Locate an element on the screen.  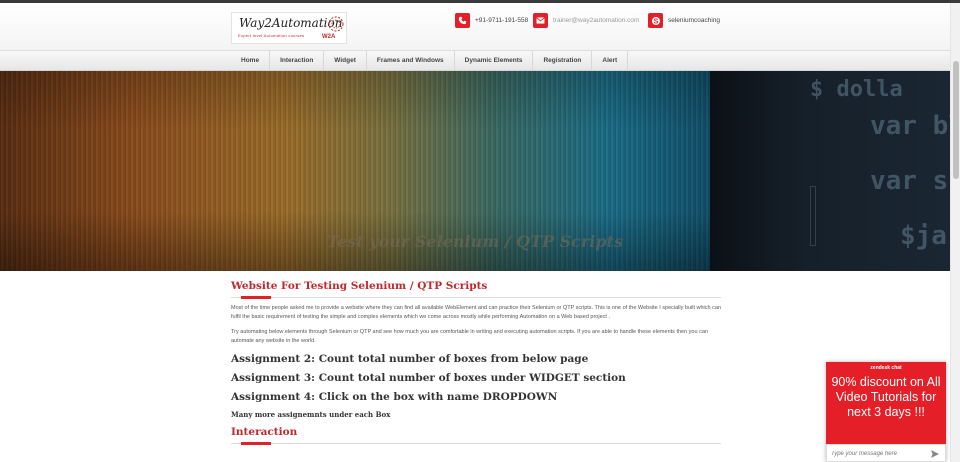
svg-text: S is located at coordinates (655, 21).